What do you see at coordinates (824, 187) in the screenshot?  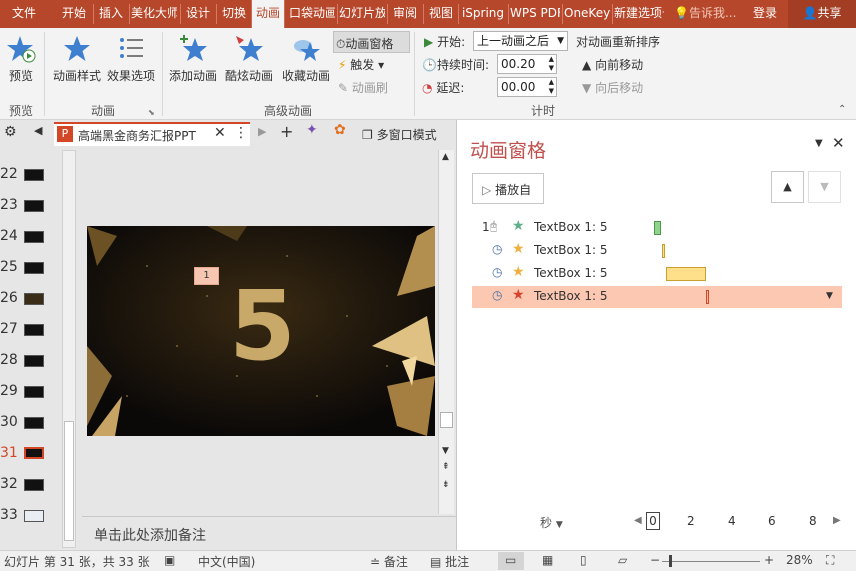 I see `move-down-button: ▼` at bounding box center [824, 187].